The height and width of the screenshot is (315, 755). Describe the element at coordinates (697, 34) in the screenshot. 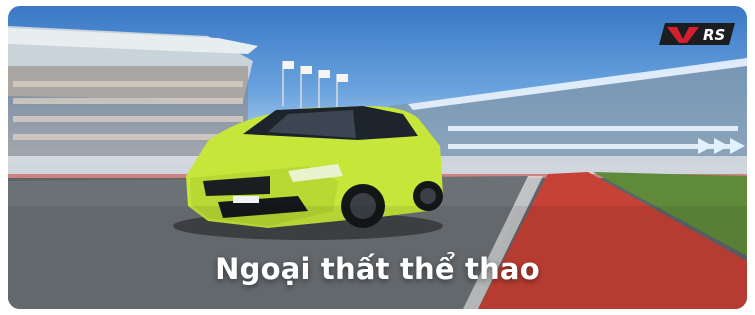

I see `rs-badge-logo: RS` at that location.